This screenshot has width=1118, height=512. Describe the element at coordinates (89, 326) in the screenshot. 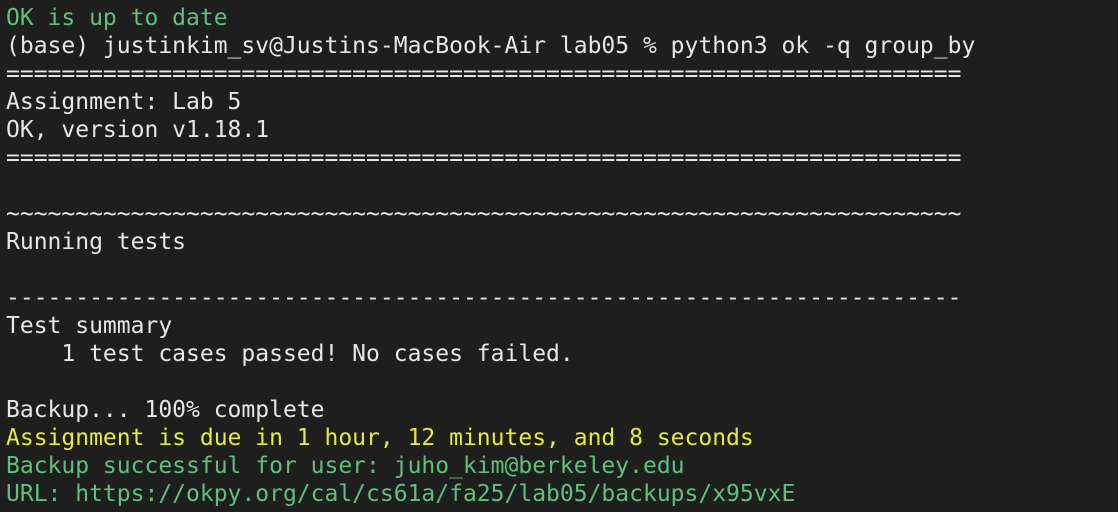

I see `test-summary-heading: Test summary` at that location.